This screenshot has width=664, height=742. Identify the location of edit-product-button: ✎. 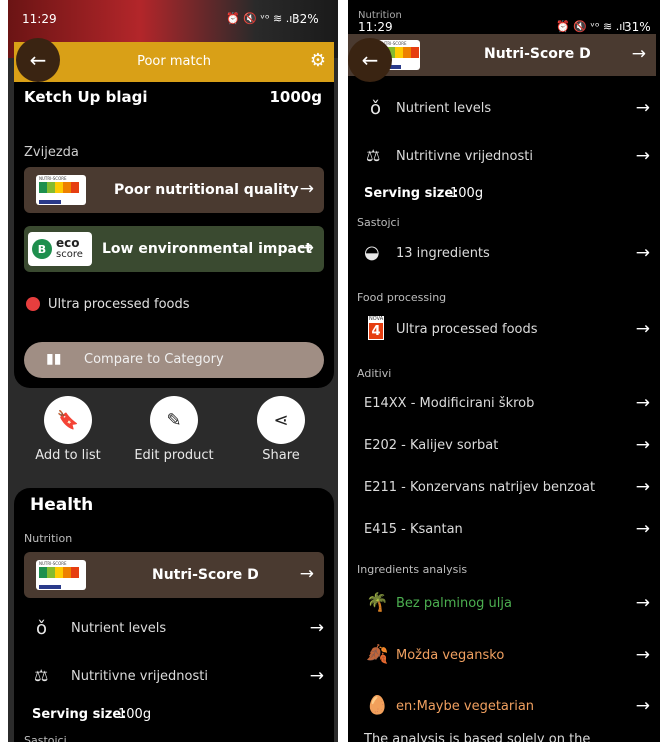
(174, 420).